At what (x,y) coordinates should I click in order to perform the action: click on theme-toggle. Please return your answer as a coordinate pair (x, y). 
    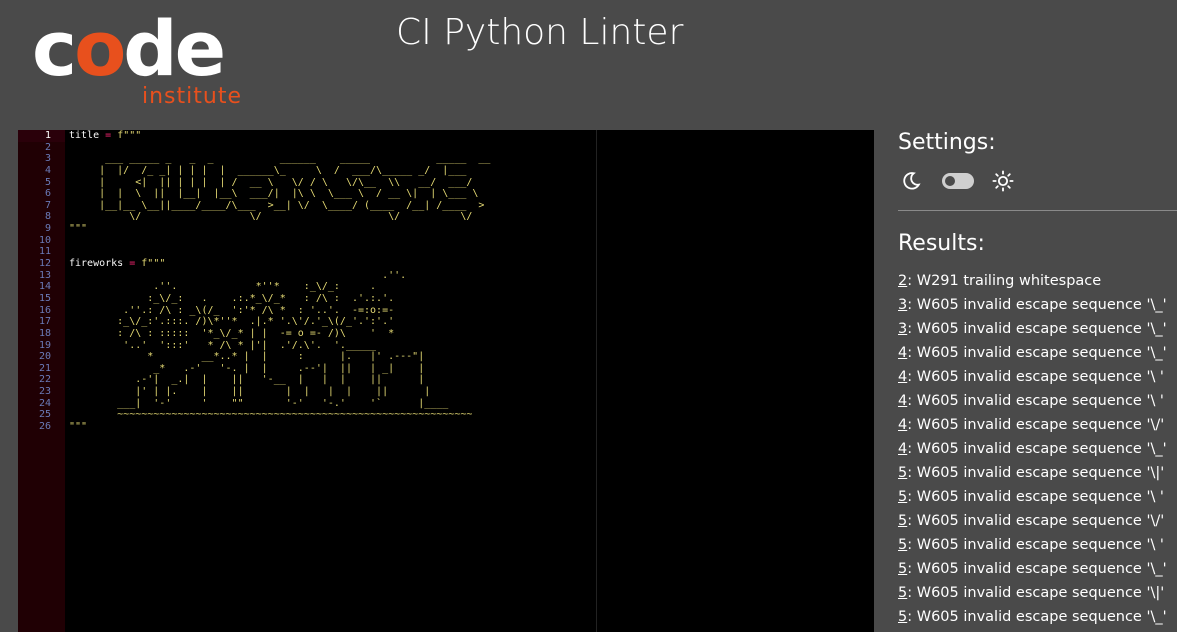
    Looking at the image, I should click on (958, 181).